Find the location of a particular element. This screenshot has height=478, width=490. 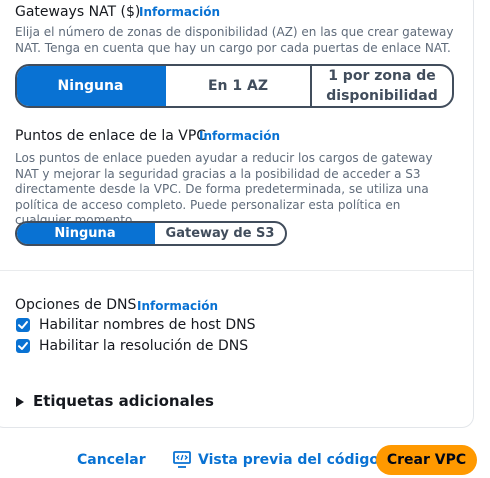

endpoint-option-none: Ninguna is located at coordinates (85, 233).